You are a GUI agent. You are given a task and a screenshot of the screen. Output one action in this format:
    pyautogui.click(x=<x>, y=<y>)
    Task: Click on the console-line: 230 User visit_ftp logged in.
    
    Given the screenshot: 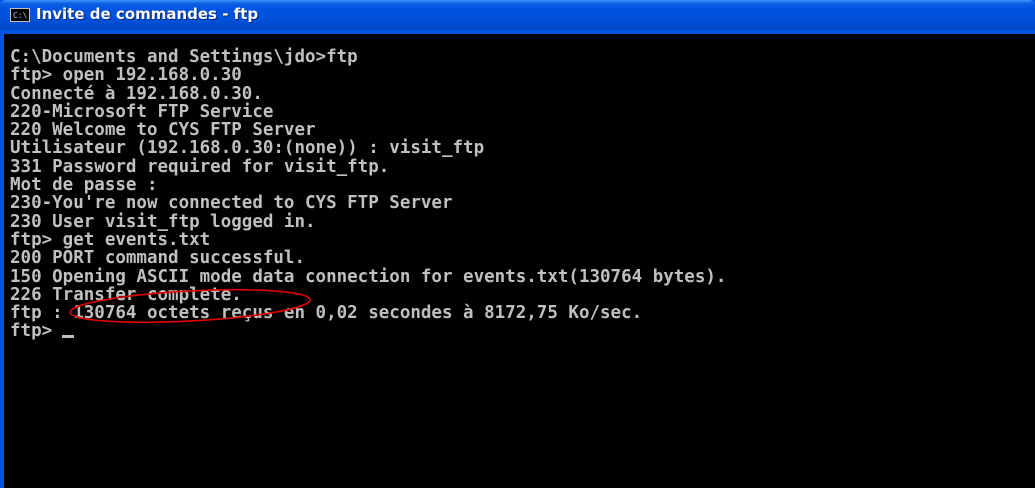 What is the action you would take?
    pyautogui.click(x=163, y=221)
    